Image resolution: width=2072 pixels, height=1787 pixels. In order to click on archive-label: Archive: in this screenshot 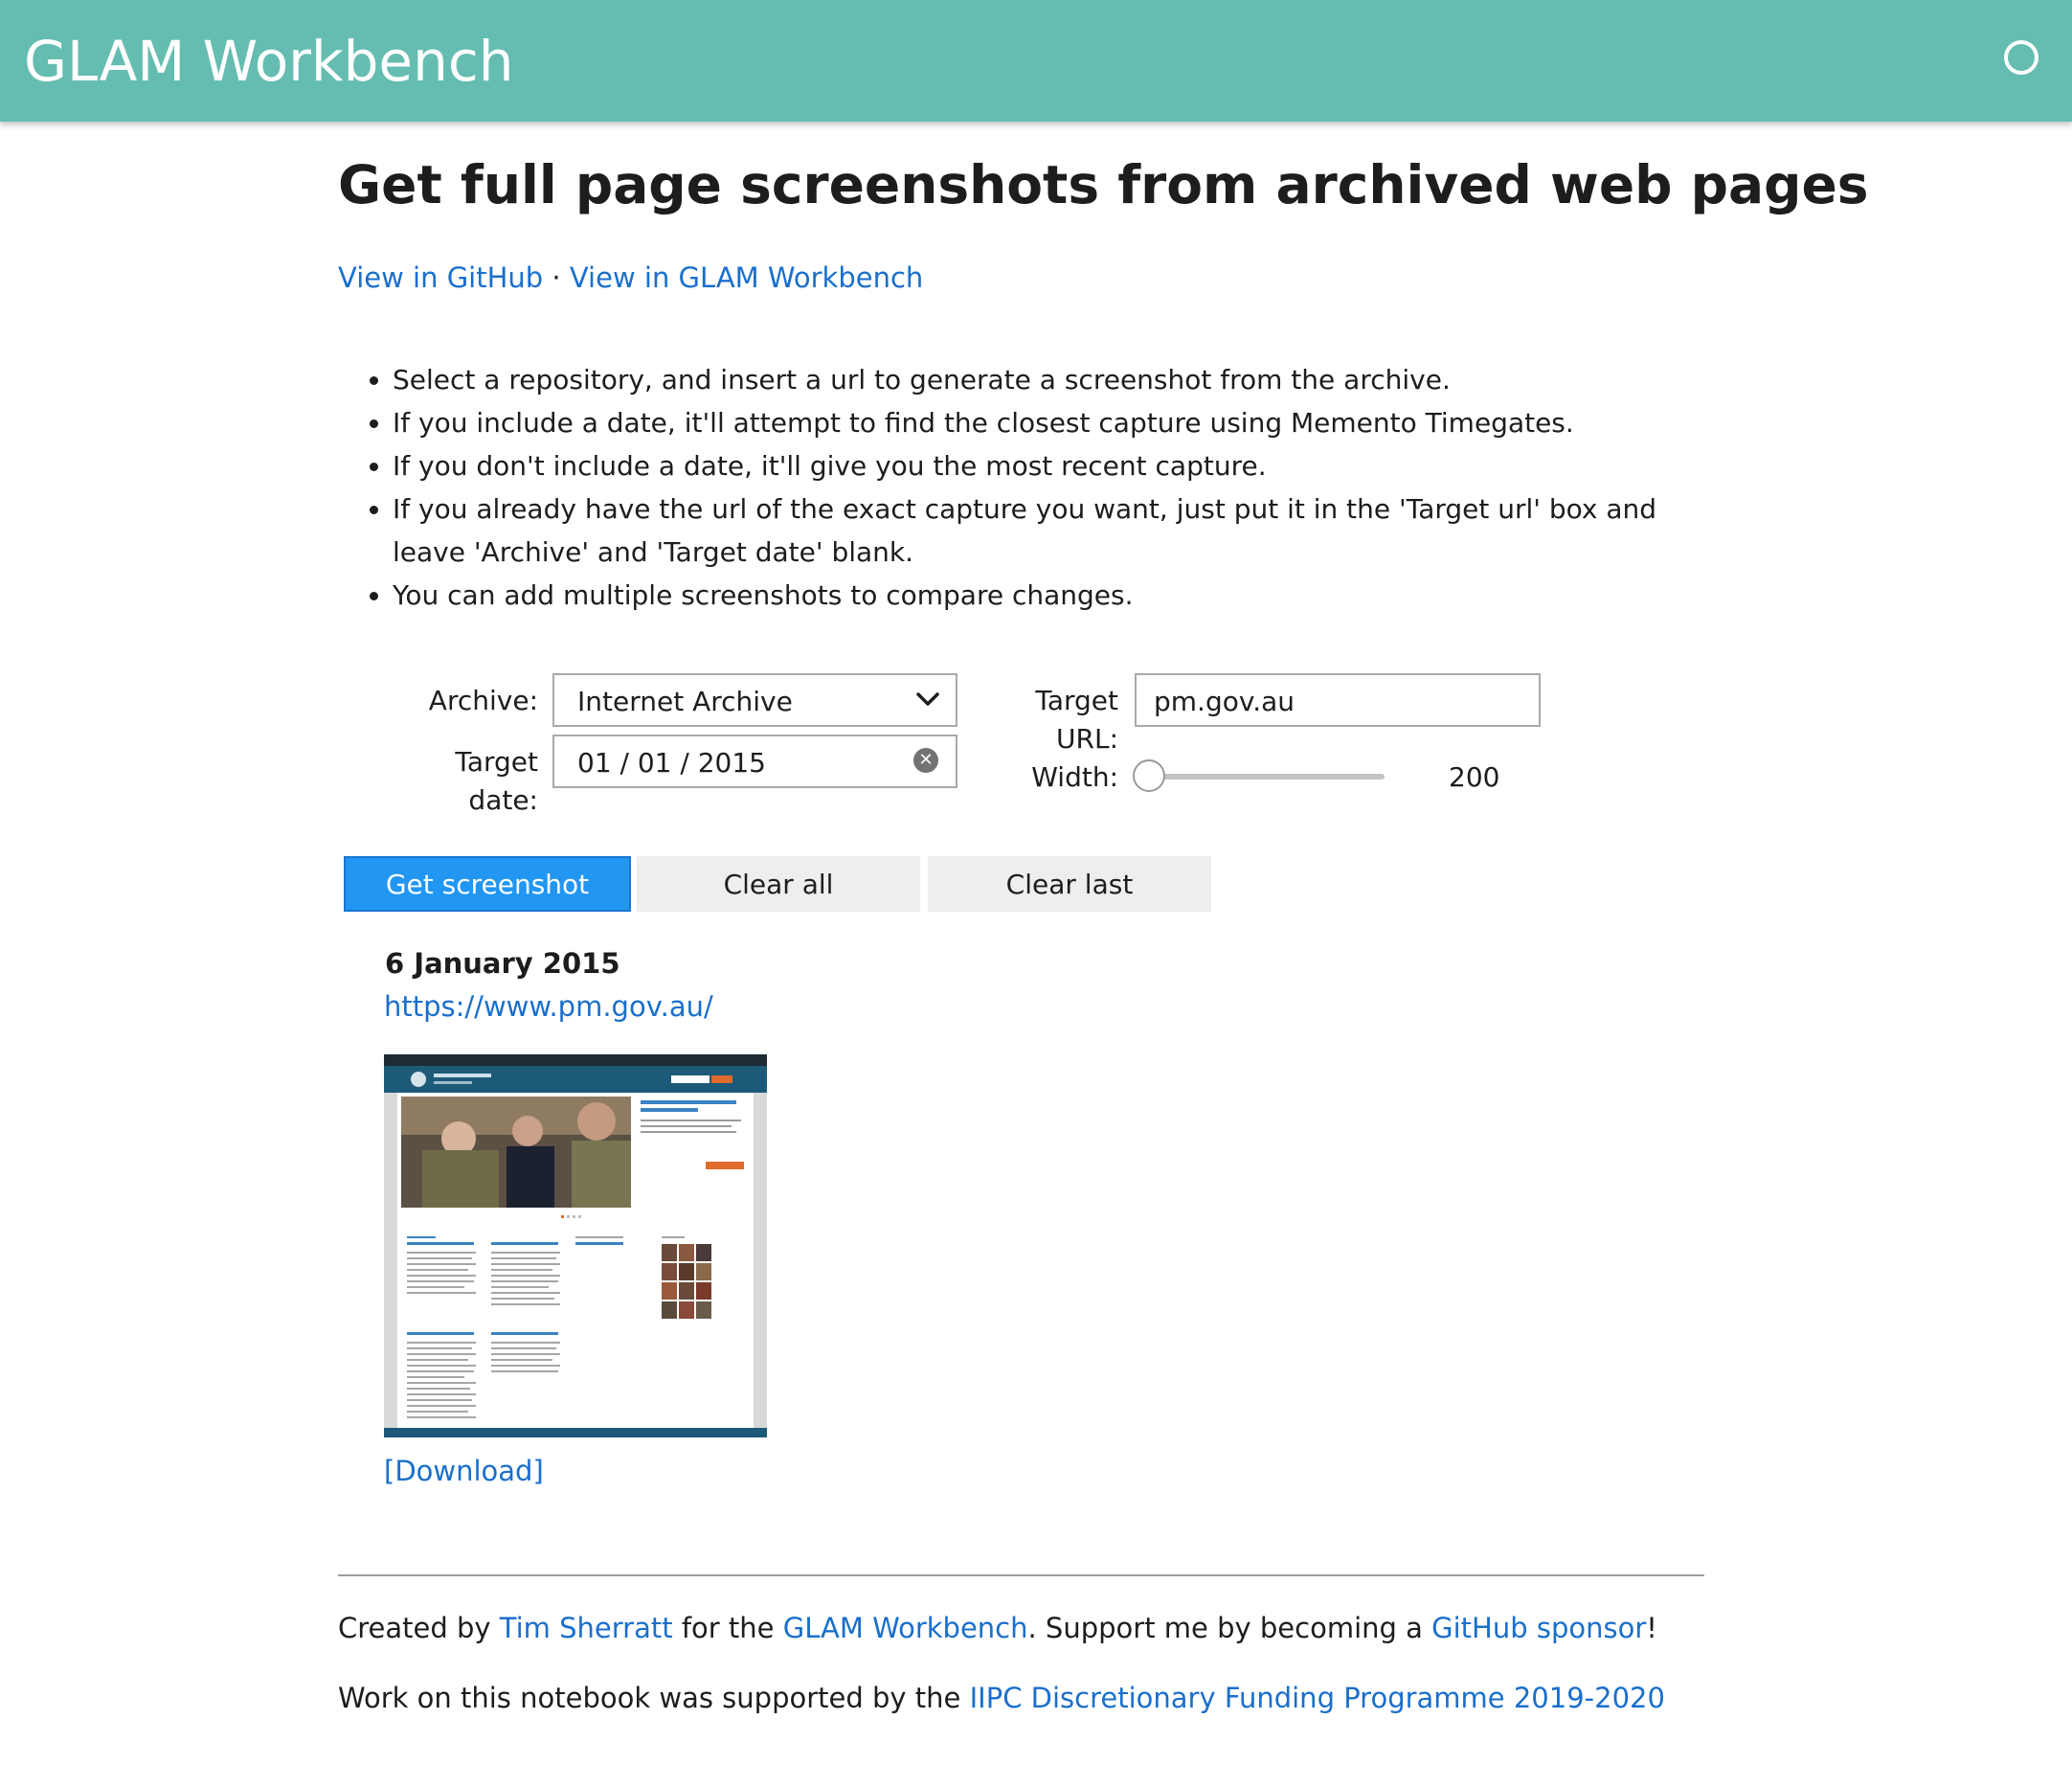, I will do `click(483, 701)`.